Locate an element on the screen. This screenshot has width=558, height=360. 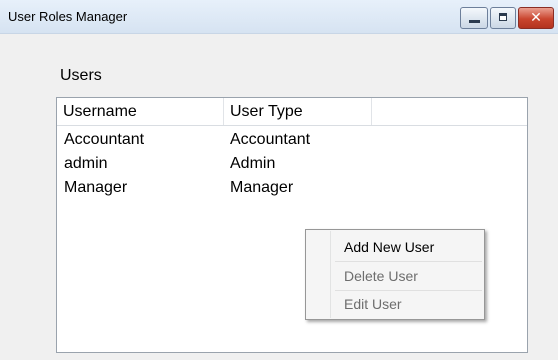
close-icon: ✕ is located at coordinates (536, 18).